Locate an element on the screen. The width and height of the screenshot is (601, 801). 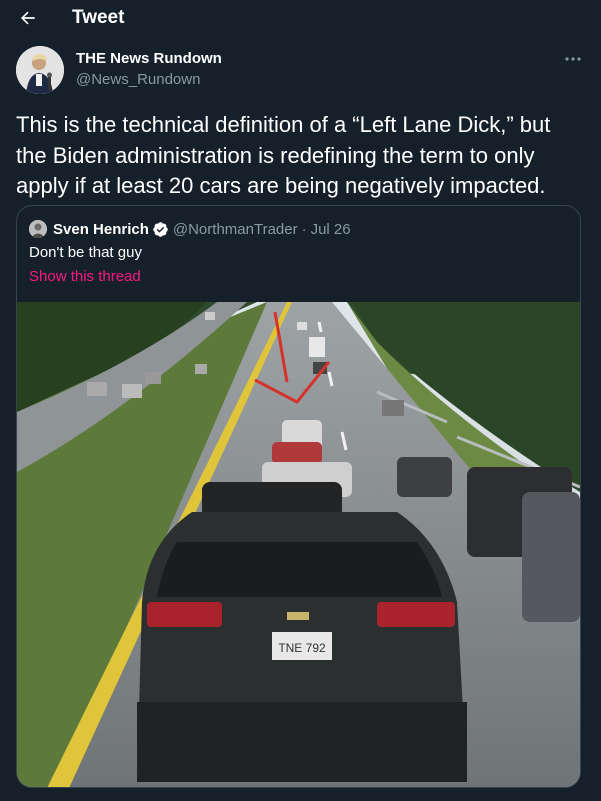
top-bar: Tweet is located at coordinates (300, 18).